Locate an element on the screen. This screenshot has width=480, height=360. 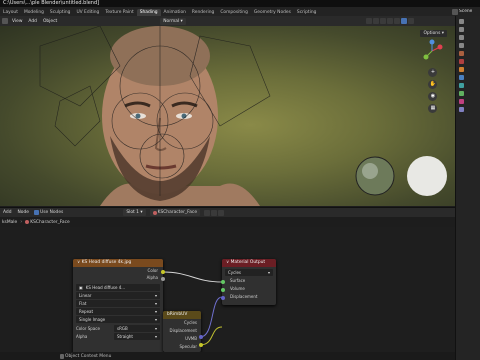
tab-shading: Shading is located at coordinates (148, 12).